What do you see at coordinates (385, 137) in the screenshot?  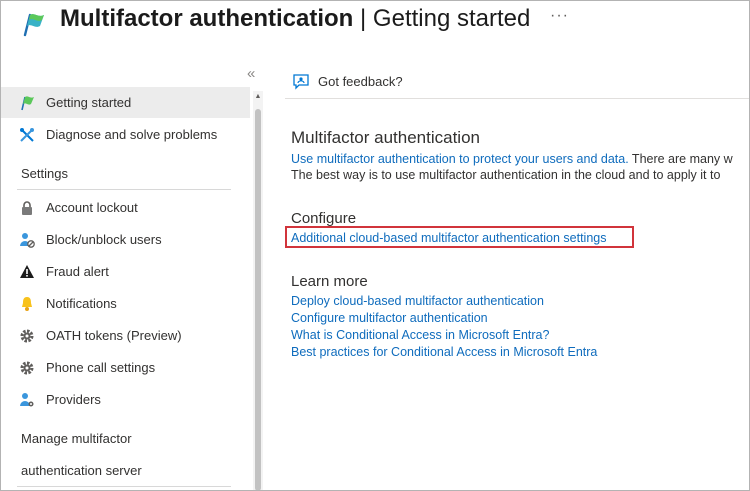 I see `section-heading: Multifactor authentication` at bounding box center [385, 137].